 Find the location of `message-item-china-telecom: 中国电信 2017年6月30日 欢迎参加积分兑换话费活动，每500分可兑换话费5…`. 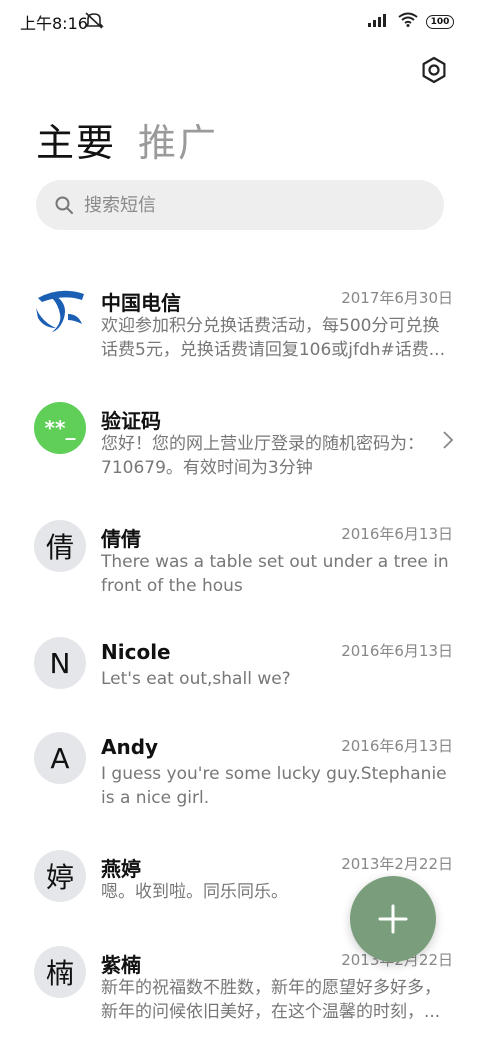

message-item-china-telecom: 中国电信 2017年6月30日 欢迎参加积分兑换话费活动，每500分可兑换话费5… is located at coordinates (240, 325).